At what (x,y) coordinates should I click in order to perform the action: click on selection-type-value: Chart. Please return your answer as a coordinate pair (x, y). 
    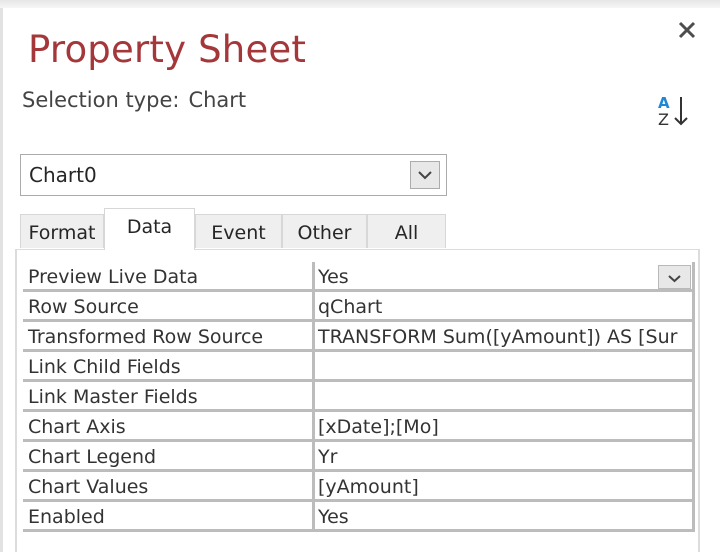
    Looking at the image, I should click on (217, 100).